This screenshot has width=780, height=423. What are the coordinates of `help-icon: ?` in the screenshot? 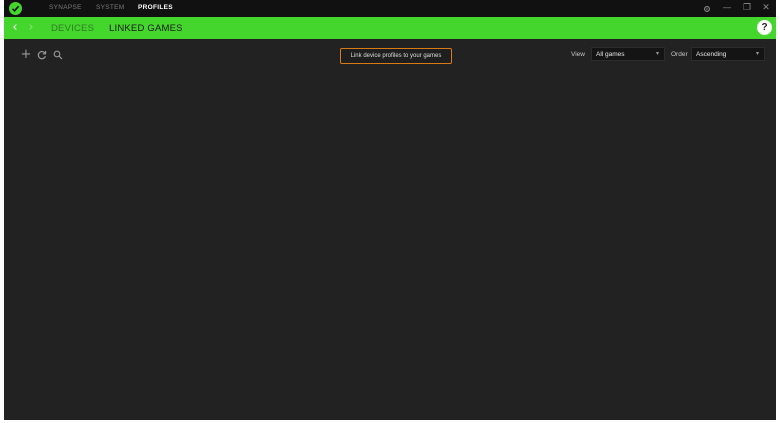 It's located at (764, 27).